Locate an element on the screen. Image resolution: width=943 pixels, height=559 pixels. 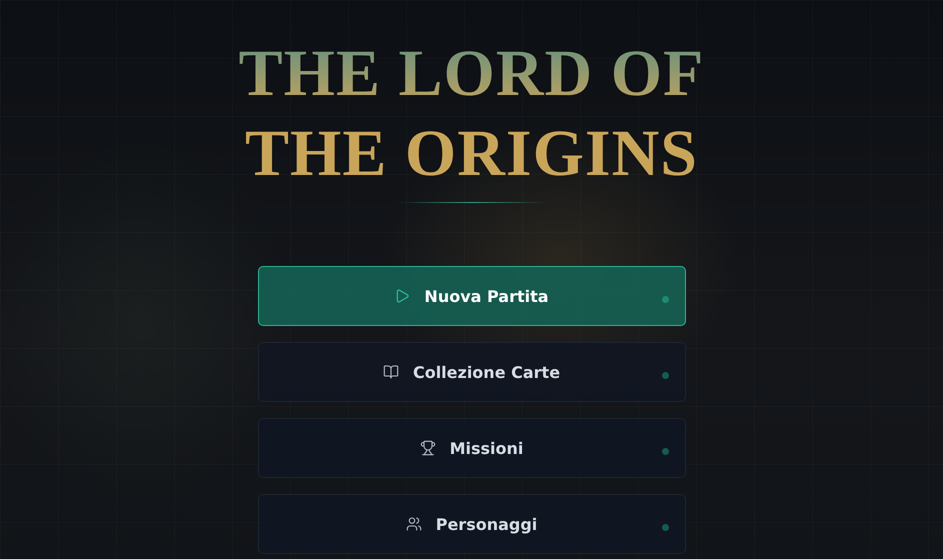
menu-button: Personaggi is located at coordinates (472, 524).